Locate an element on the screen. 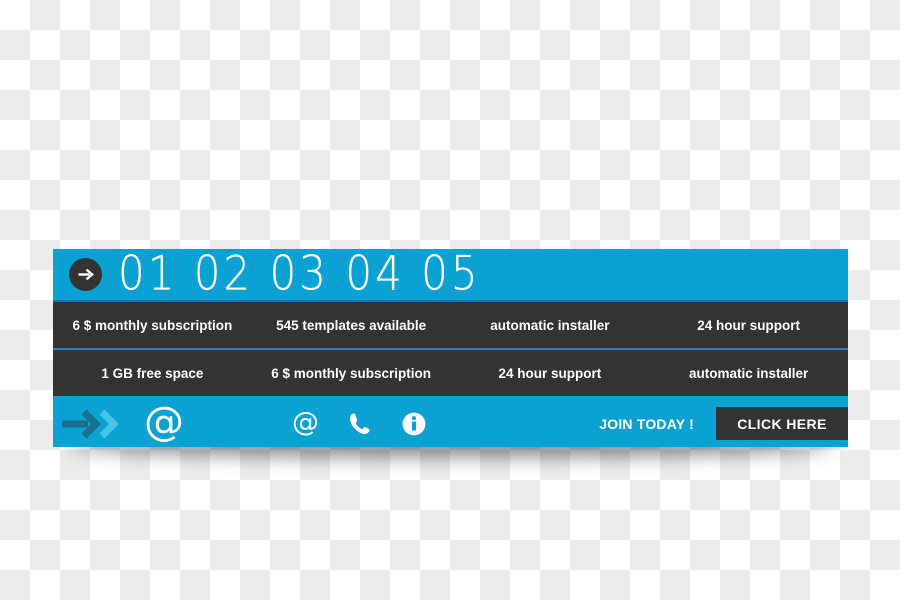 The height and width of the screenshot is (600, 900). step-numbers: 01 02 03 04 05 is located at coordinates (299, 273).